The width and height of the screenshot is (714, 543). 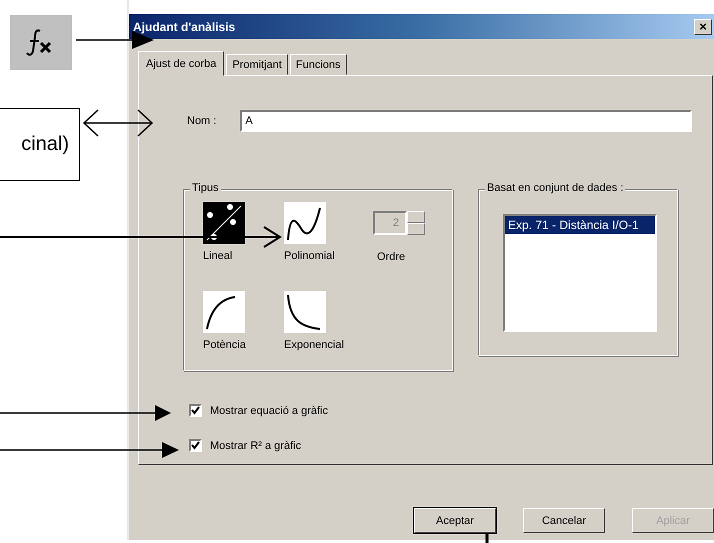 I want to click on option-label: Mostrar R² a gràfic, so click(x=256, y=446).